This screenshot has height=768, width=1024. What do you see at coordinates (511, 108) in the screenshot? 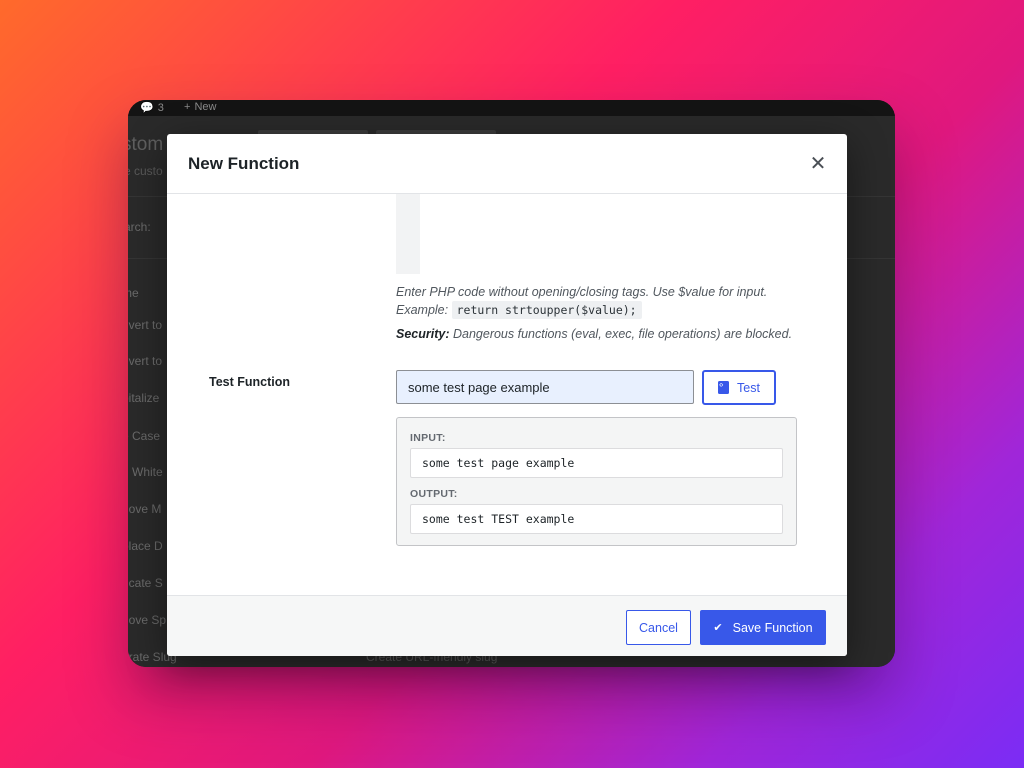
I see `admin-bar: 💬 3 + New` at bounding box center [511, 108].